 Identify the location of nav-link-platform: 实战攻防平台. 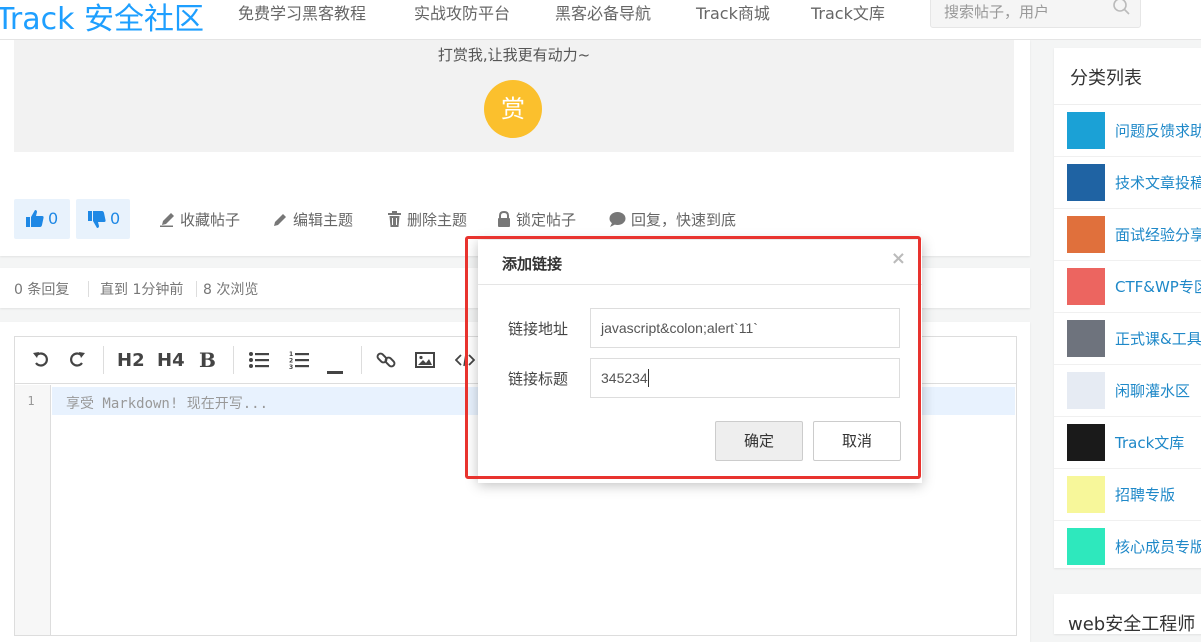
(462, 12).